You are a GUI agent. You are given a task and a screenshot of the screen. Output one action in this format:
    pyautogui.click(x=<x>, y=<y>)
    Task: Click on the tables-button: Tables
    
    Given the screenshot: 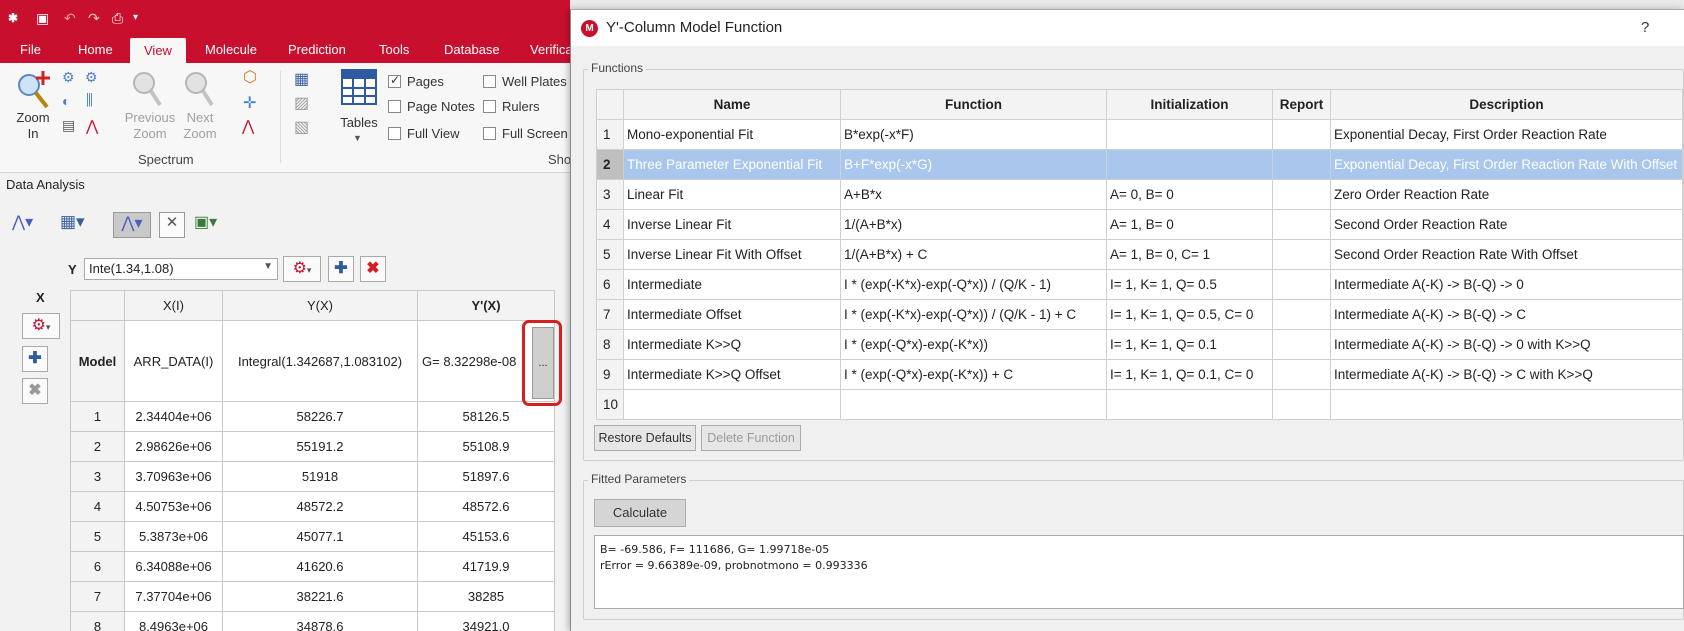 What is the action you would take?
    pyautogui.click(x=359, y=123)
    